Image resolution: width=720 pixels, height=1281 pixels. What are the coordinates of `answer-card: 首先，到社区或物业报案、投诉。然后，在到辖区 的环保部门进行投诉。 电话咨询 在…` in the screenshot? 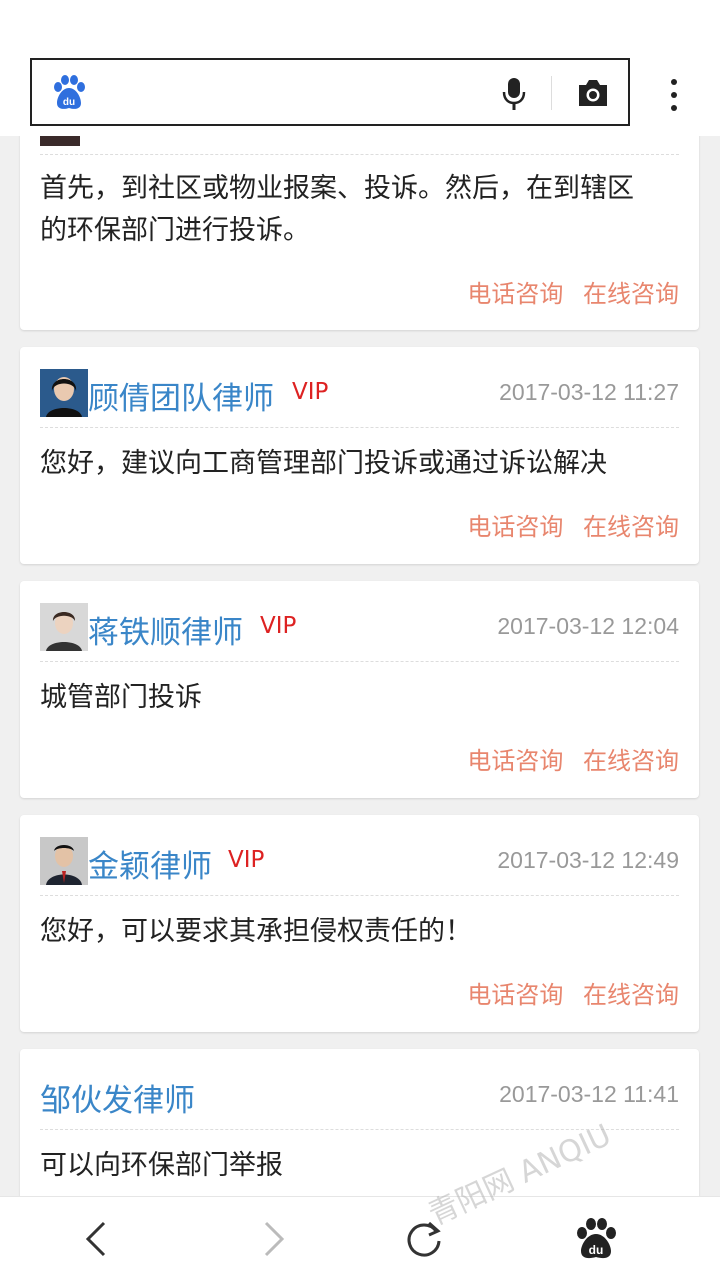 It's located at (359, 233).